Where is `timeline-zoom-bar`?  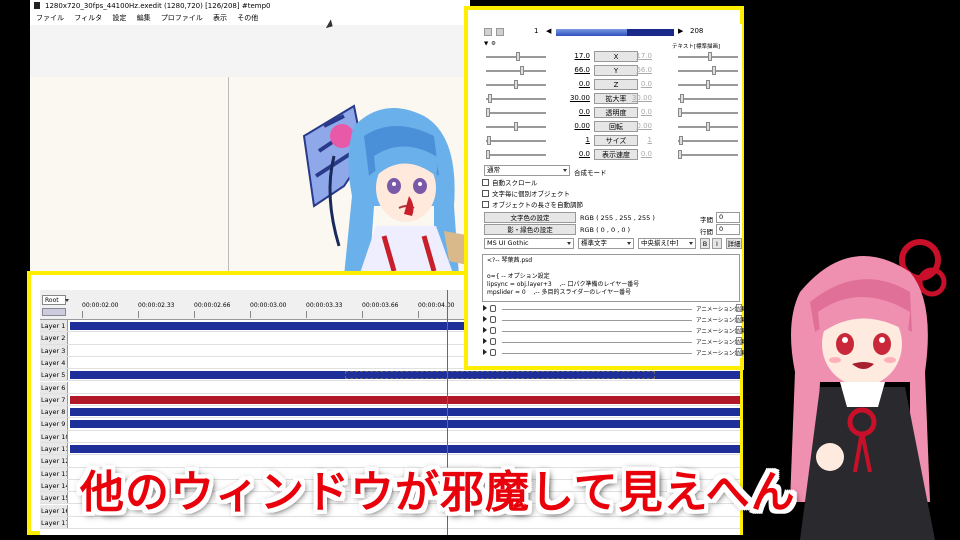 timeline-zoom-bar is located at coordinates (54, 312).